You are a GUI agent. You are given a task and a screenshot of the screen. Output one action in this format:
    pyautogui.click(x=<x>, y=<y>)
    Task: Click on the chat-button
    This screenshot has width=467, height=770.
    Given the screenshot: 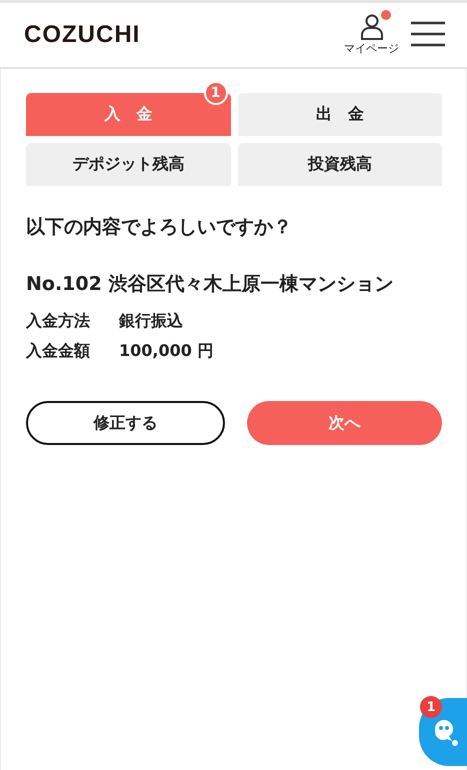 What is the action you would take?
    pyautogui.click(x=443, y=732)
    